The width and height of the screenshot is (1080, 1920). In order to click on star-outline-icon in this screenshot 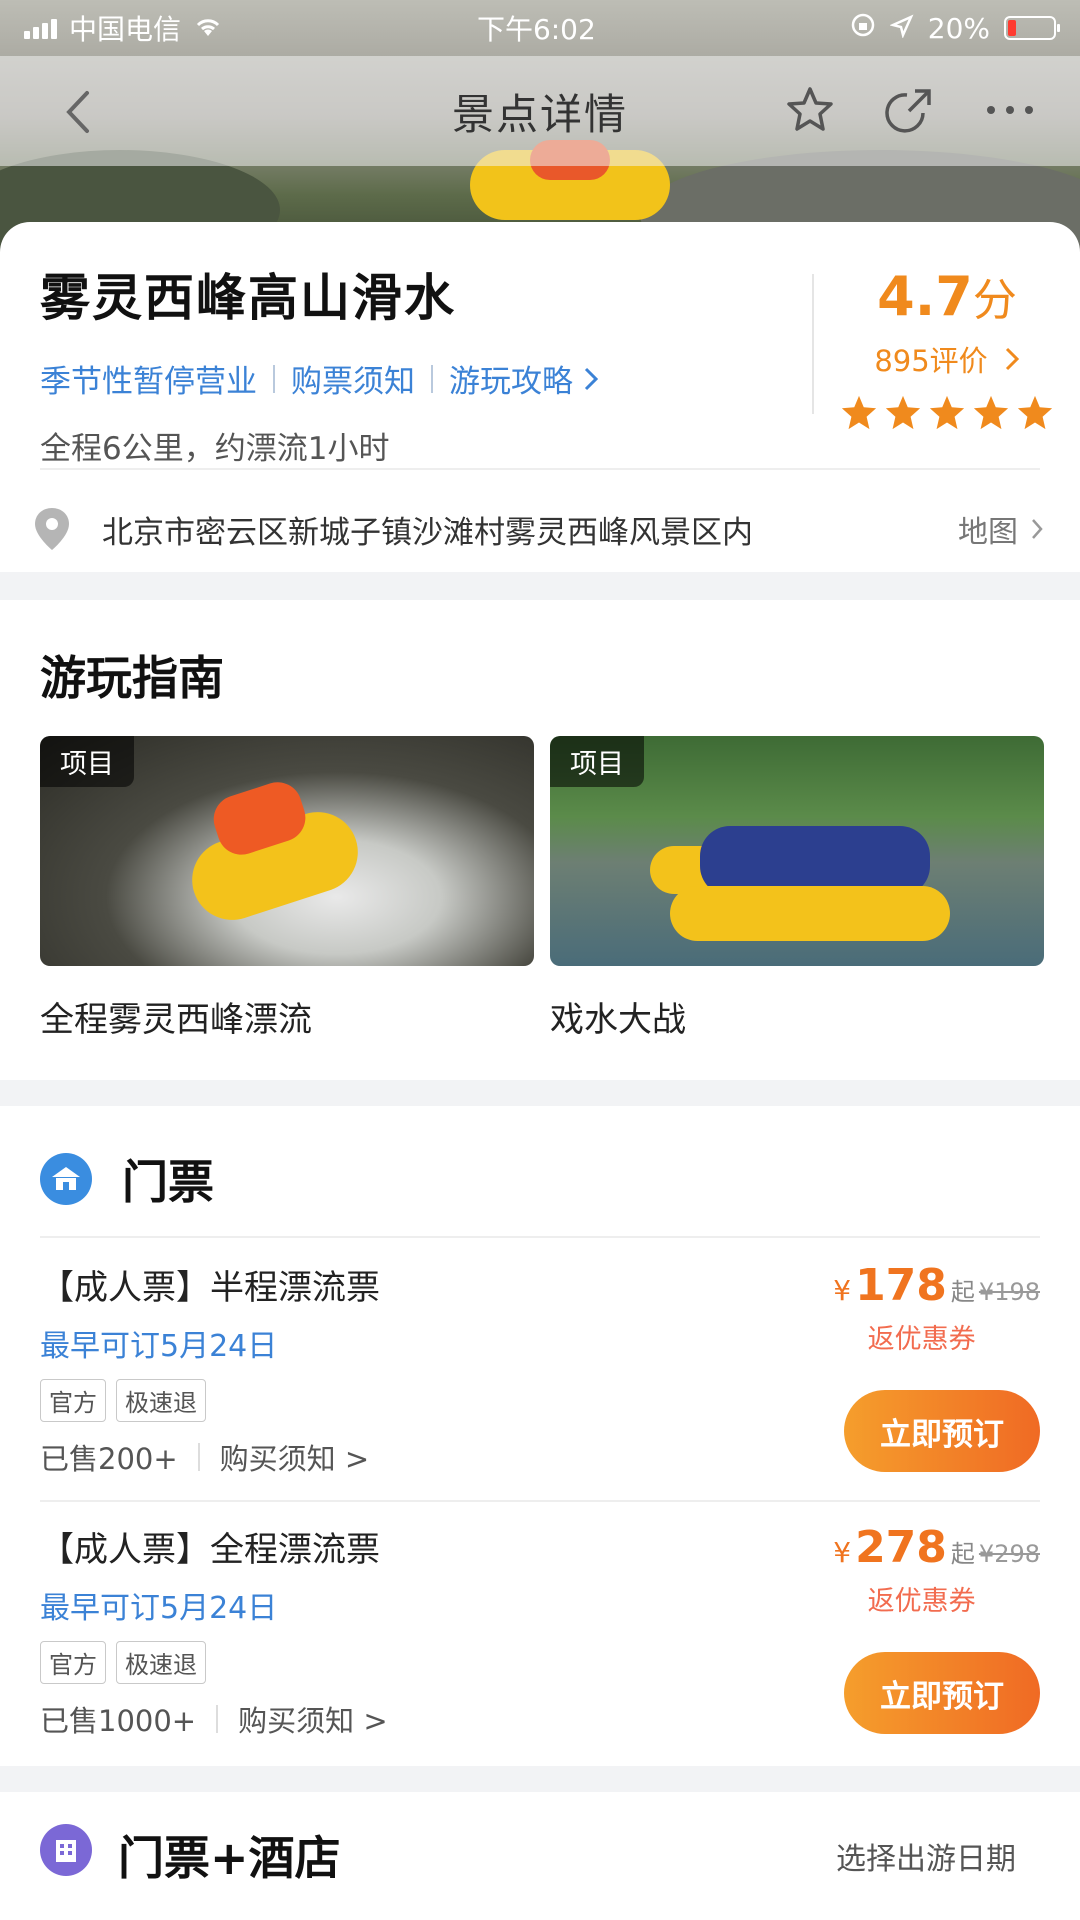, I will do `click(810, 109)`.